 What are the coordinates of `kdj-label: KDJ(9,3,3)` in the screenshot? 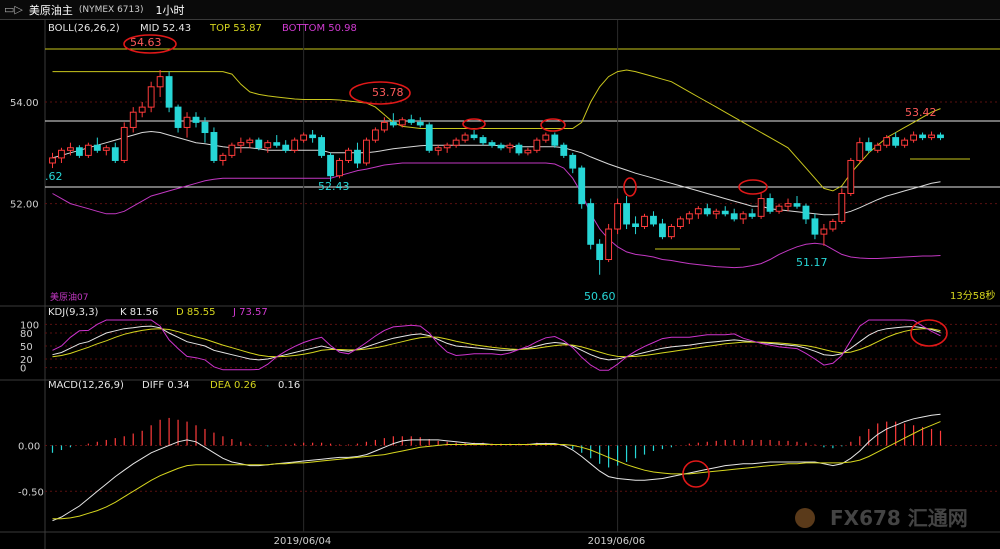 It's located at (73, 312).